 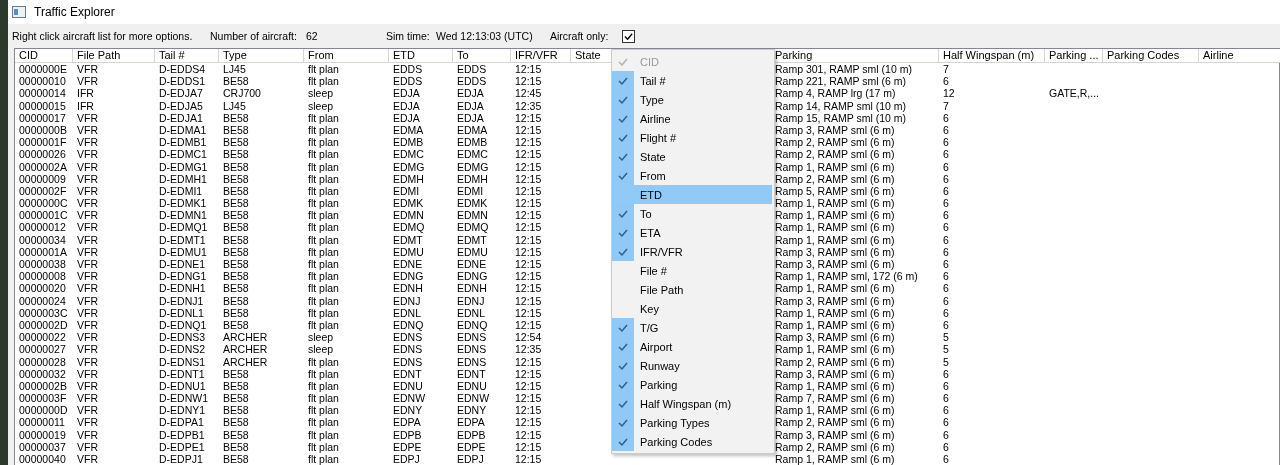 What do you see at coordinates (408, 142) in the screenshot?
I see `table-cell-text: EDMB` at bounding box center [408, 142].